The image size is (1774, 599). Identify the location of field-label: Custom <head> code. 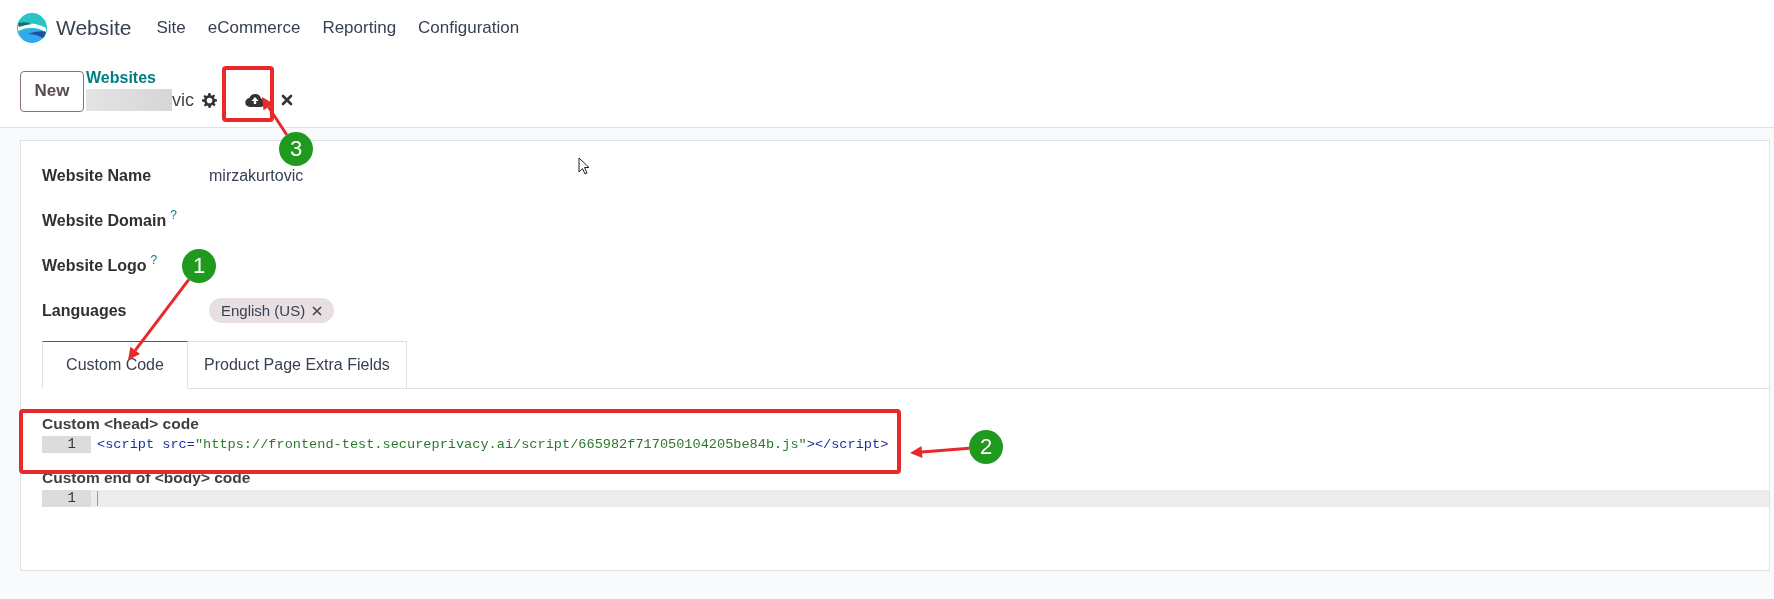
(120, 424).